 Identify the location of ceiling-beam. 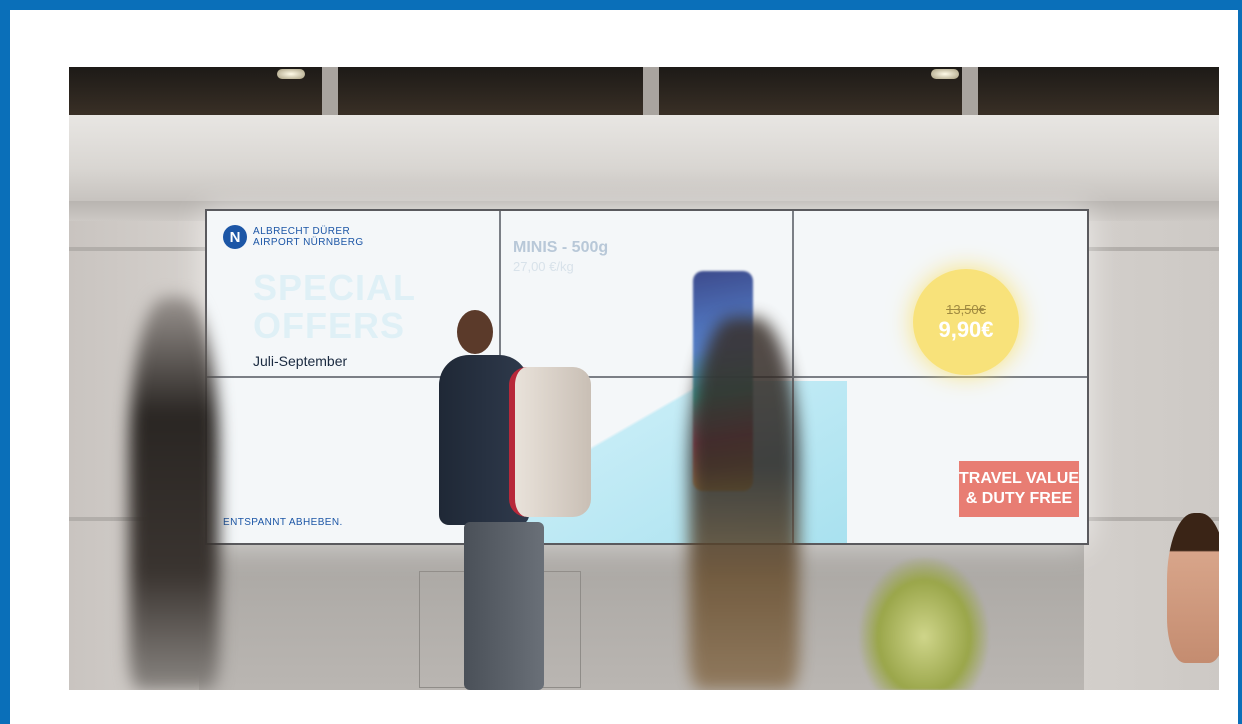
(644, 159).